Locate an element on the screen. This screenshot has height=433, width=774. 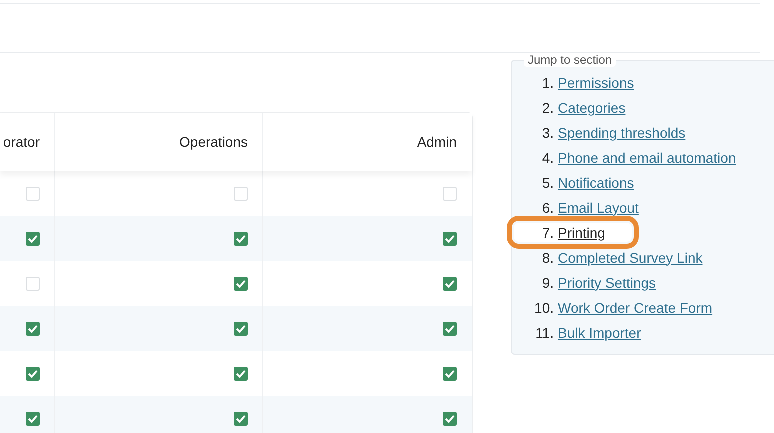
column-header: orator is located at coordinates (21, 142).